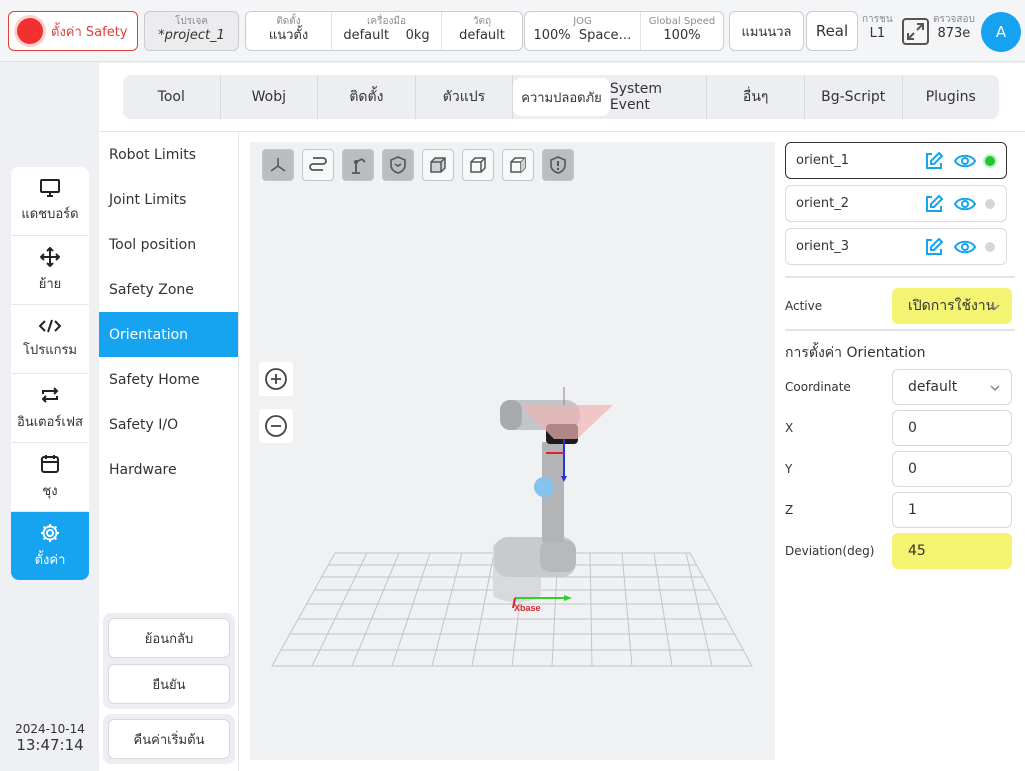  What do you see at coordinates (270, 97) in the screenshot?
I see `tab-wobj: Wobj` at bounding box center [270, 97].